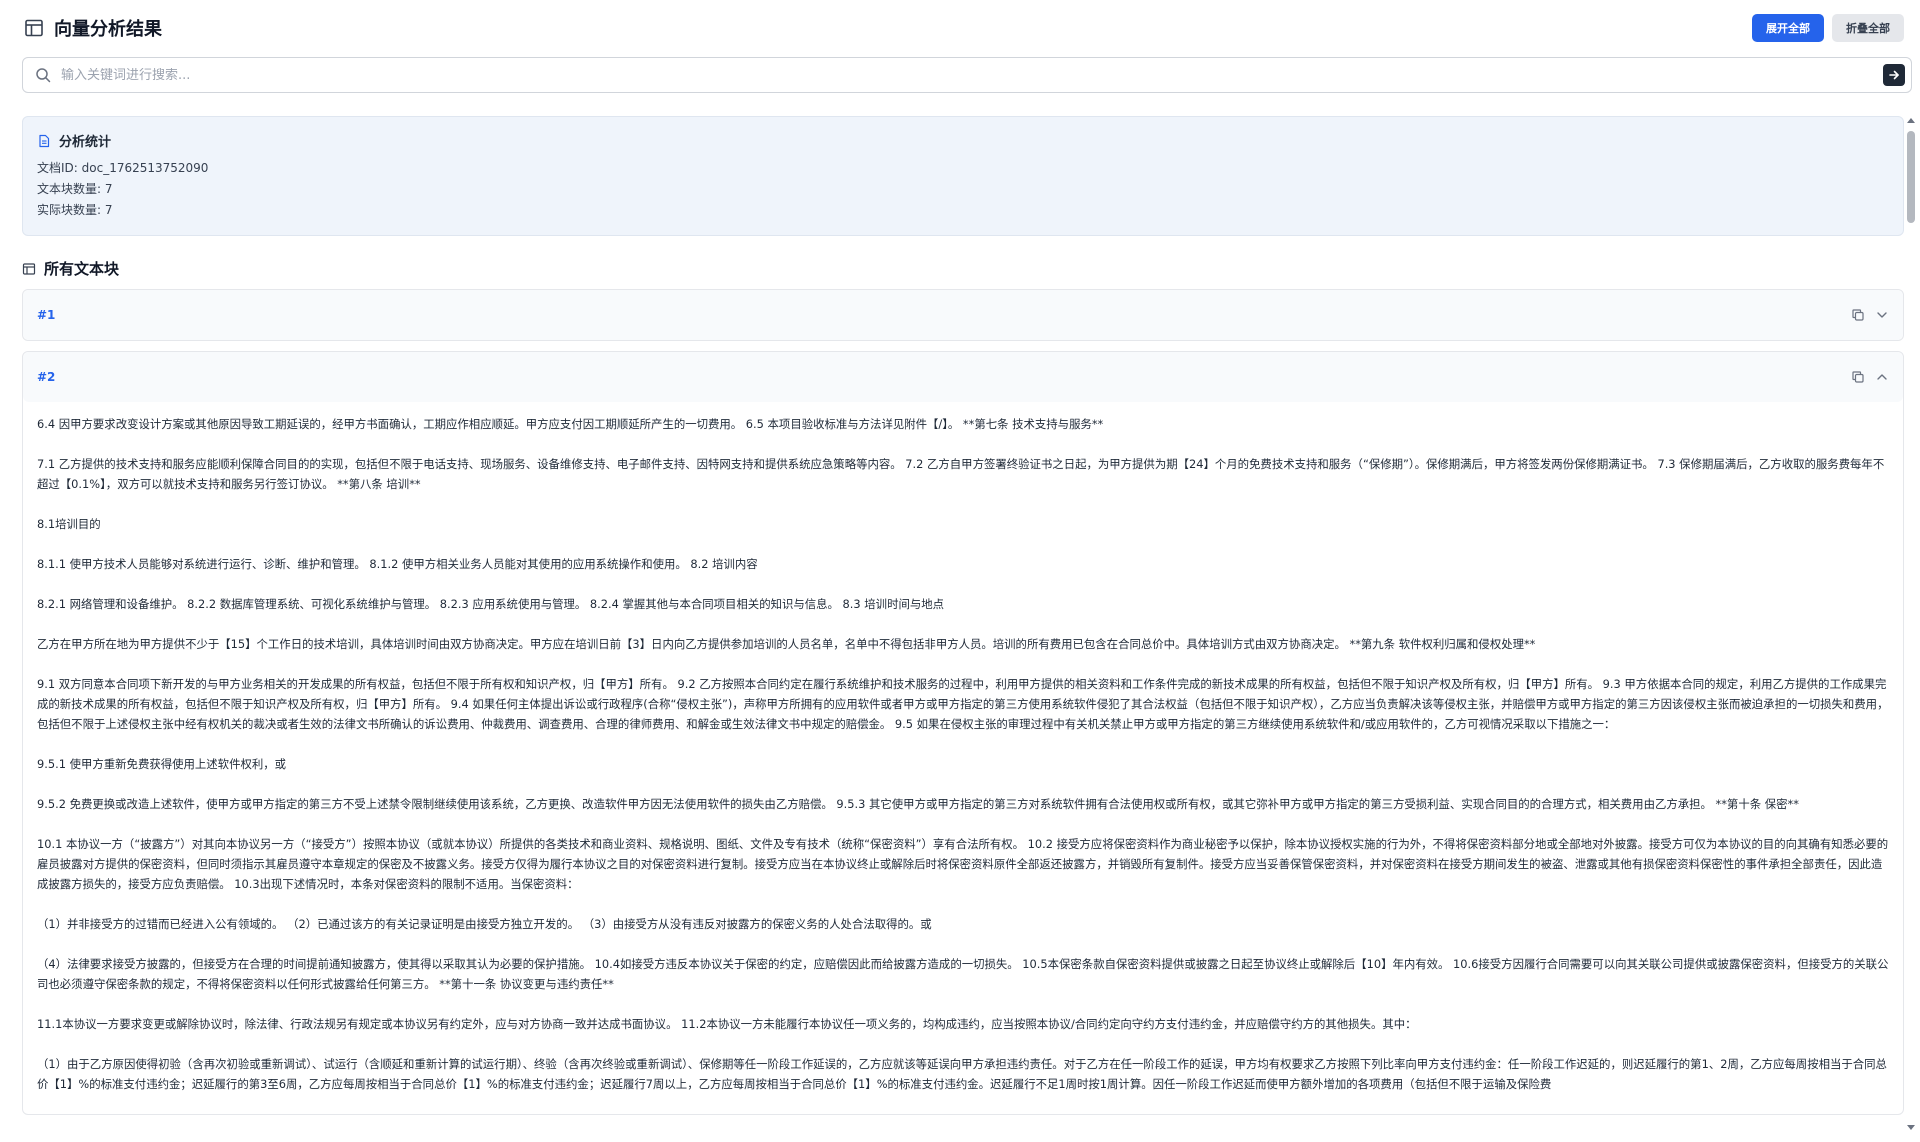 Image resolution: width=1920 pixels, height=1142 pixels. What do you see at coordinates (162, 764) in the screenshot?
I see `chunk-paragraph: 9.5.1 使甲方重新免费获得使用上述软件权利，或` at bounding box center [162, 764].